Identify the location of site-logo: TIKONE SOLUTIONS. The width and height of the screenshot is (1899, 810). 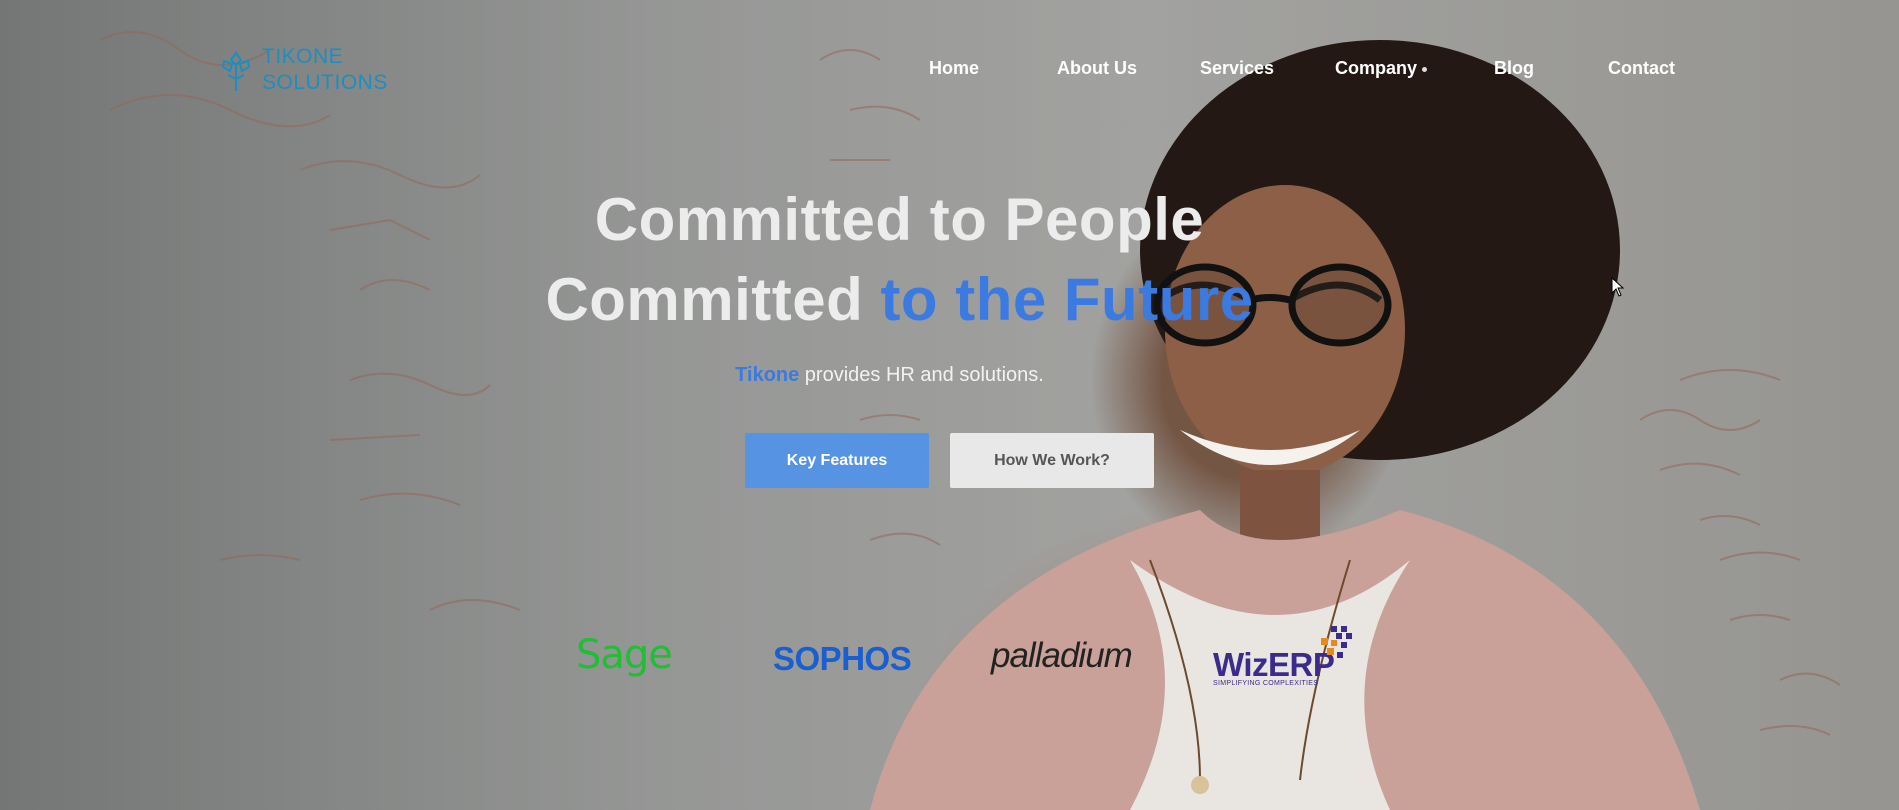
(303, 70).